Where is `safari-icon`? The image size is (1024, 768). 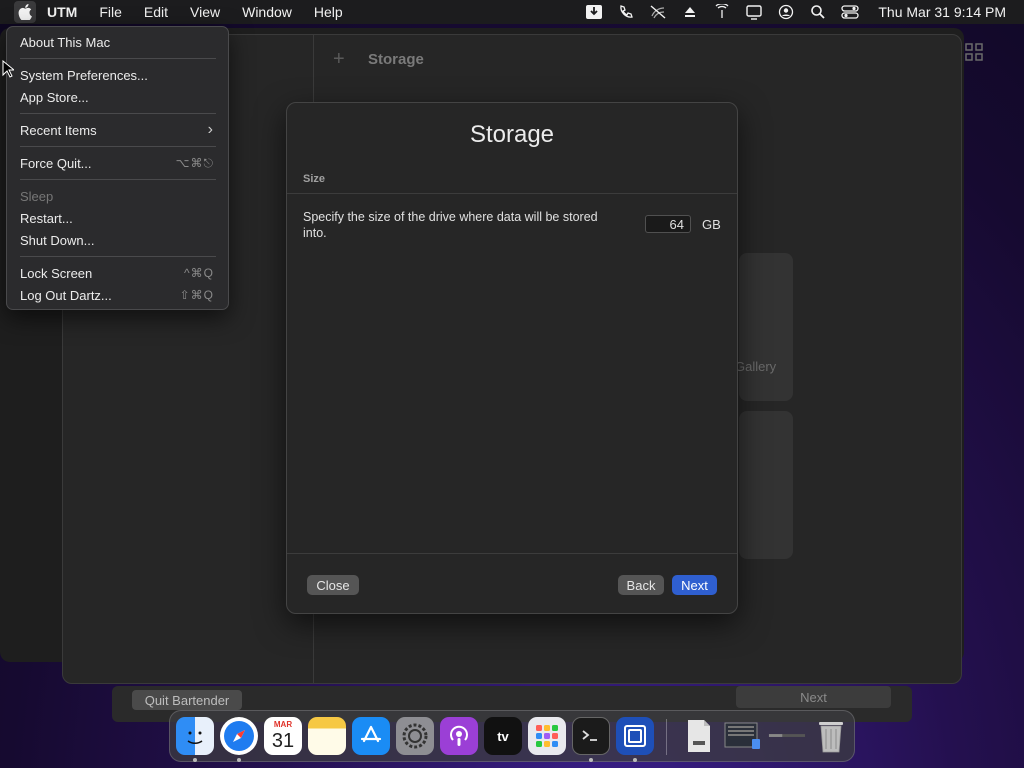
safari-icon is located at coordinates (239, 736).